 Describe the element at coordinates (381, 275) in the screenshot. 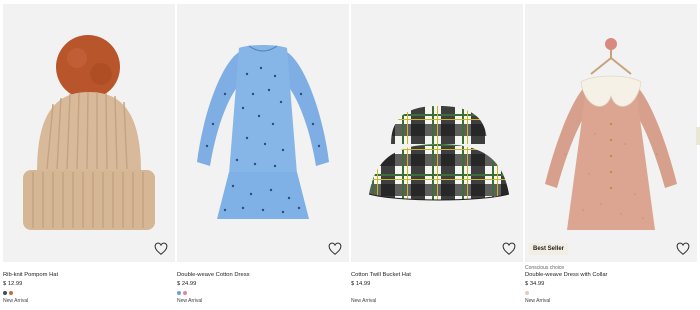

I see `product-name: Cotton Twill Bucket Hat` at that location.